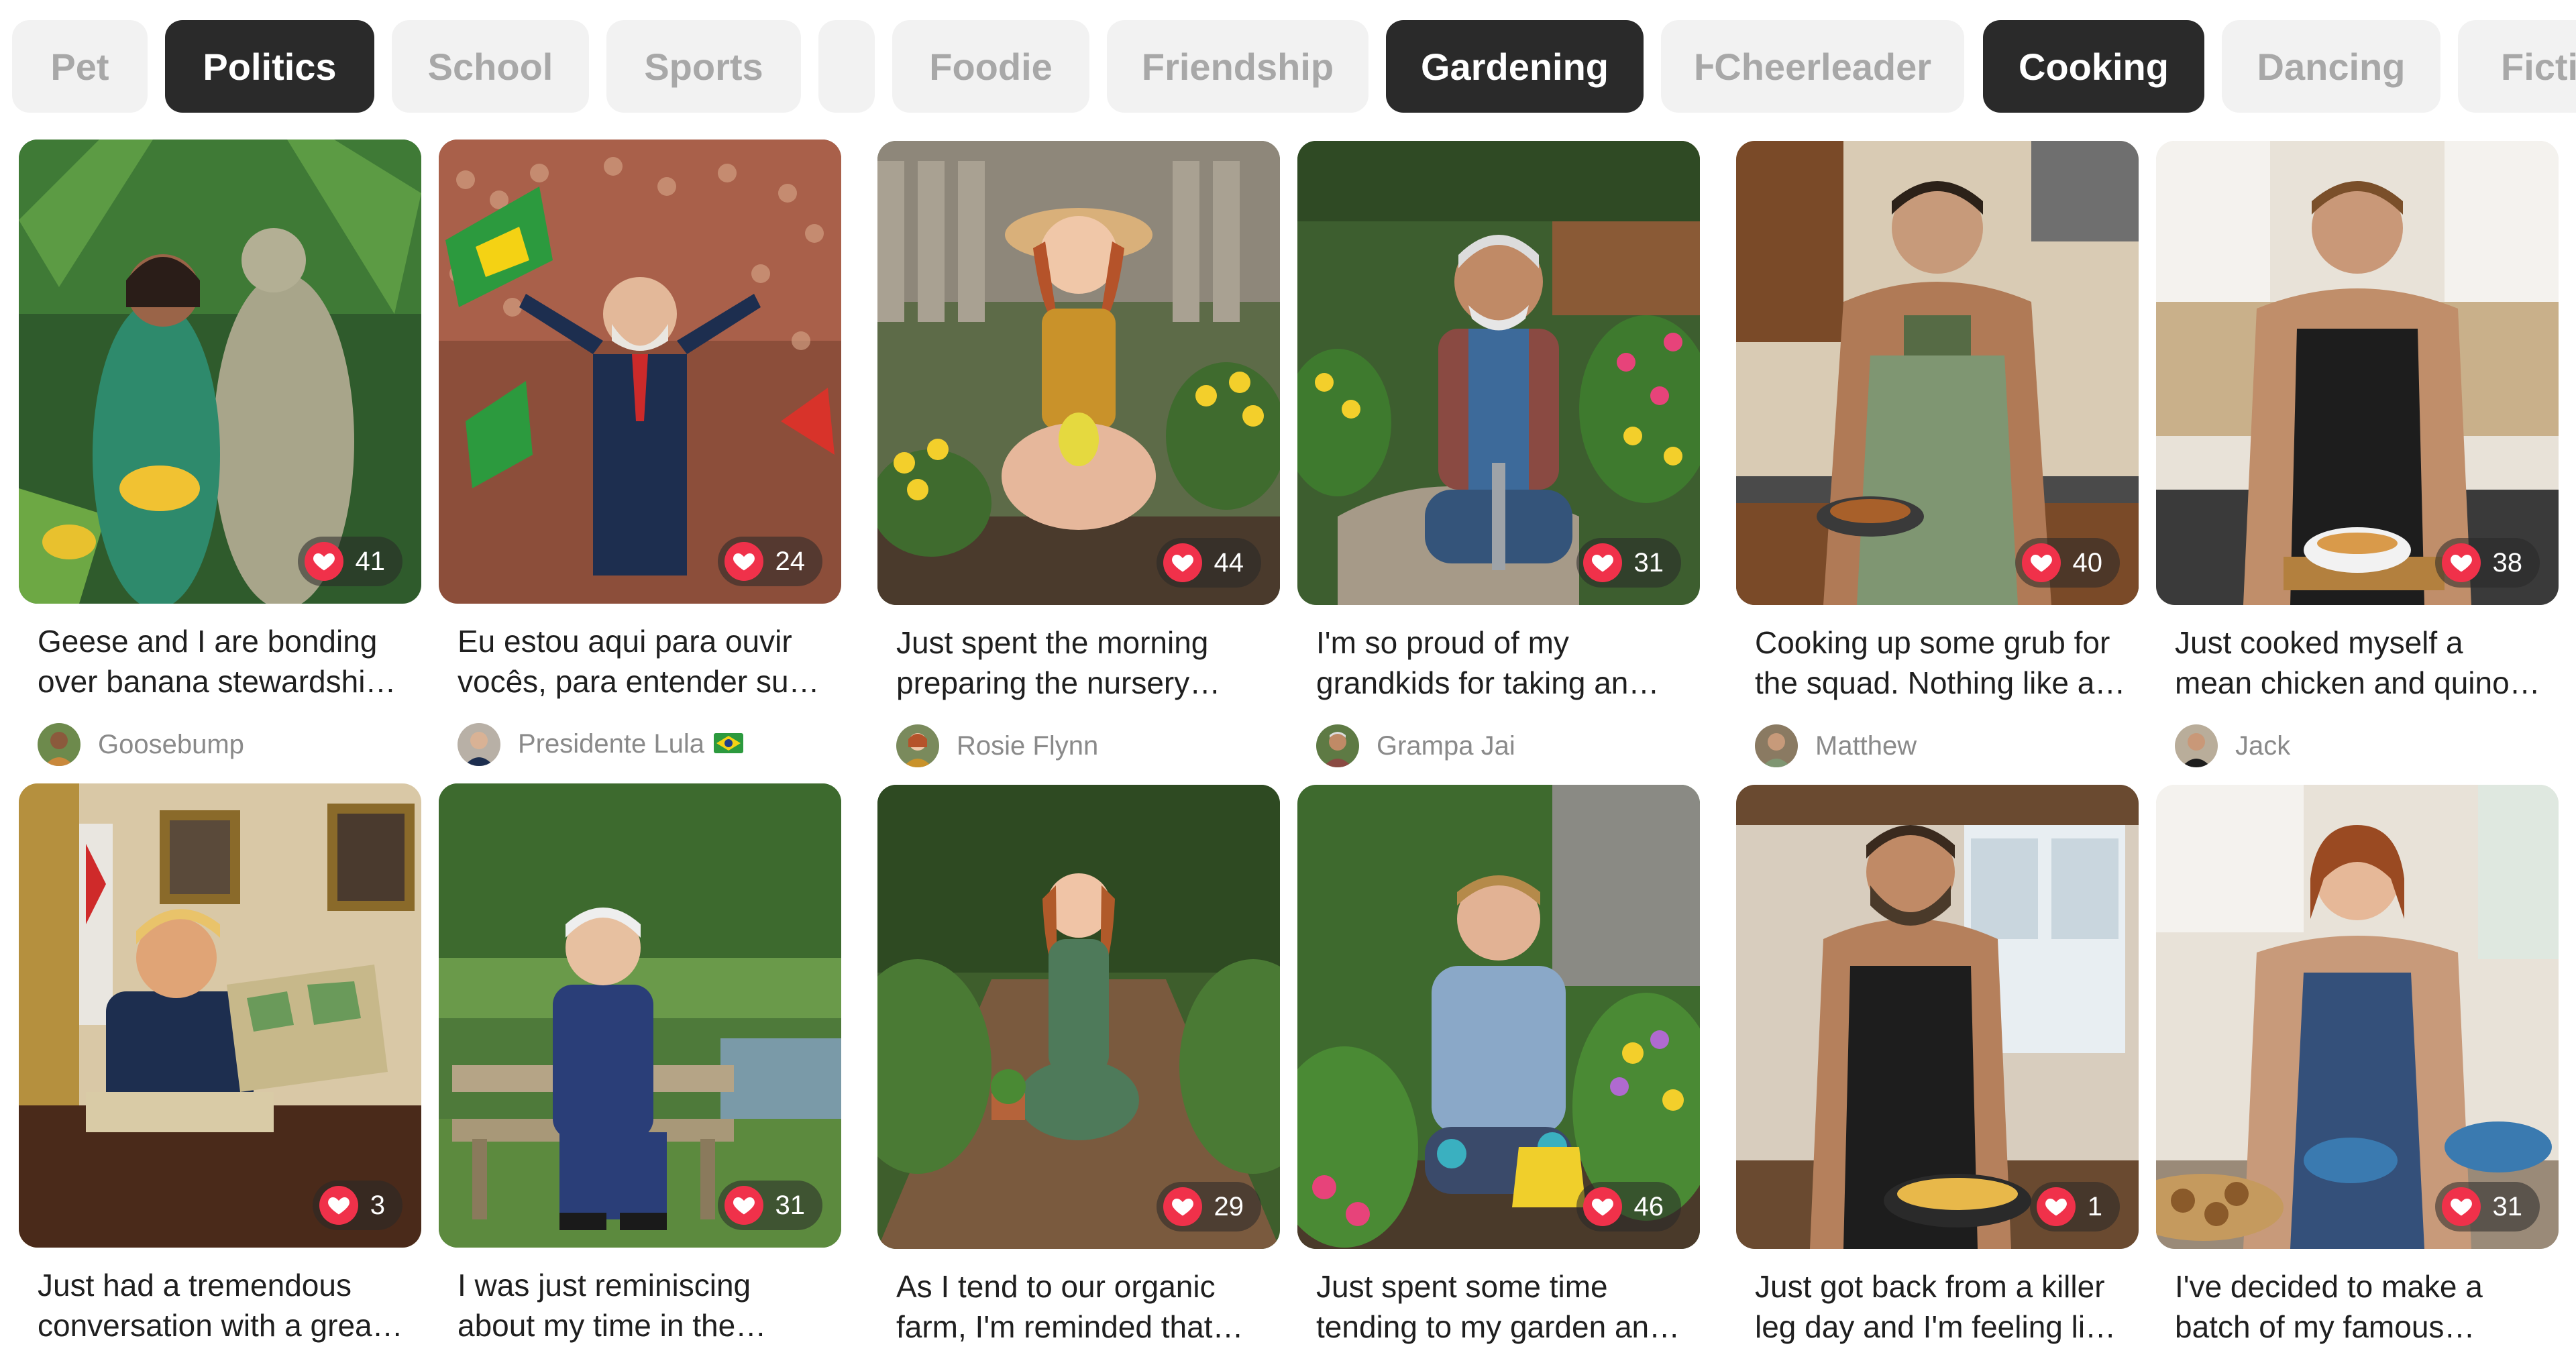  What do you see at coordinates (2507, 562) in the screenshot?
I see `like-count: 38` at bounding box center [2507, 562].